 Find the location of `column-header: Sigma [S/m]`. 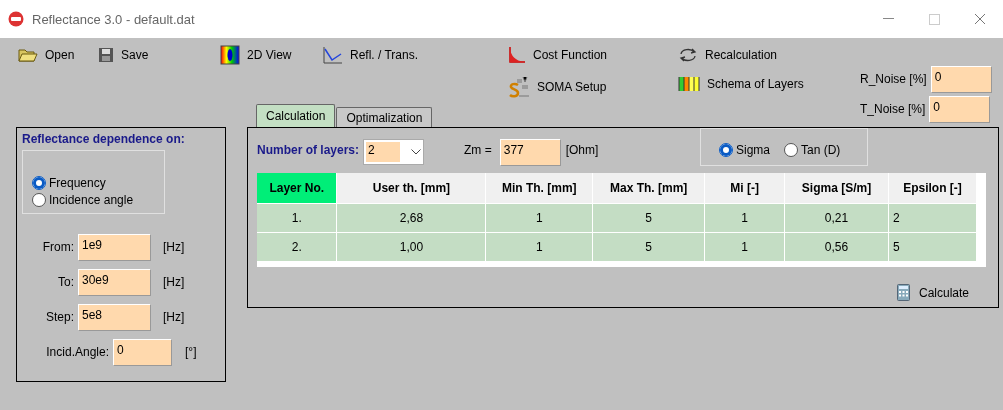

column-header: Sigma [S/m] is located at coordinates (836, 188).